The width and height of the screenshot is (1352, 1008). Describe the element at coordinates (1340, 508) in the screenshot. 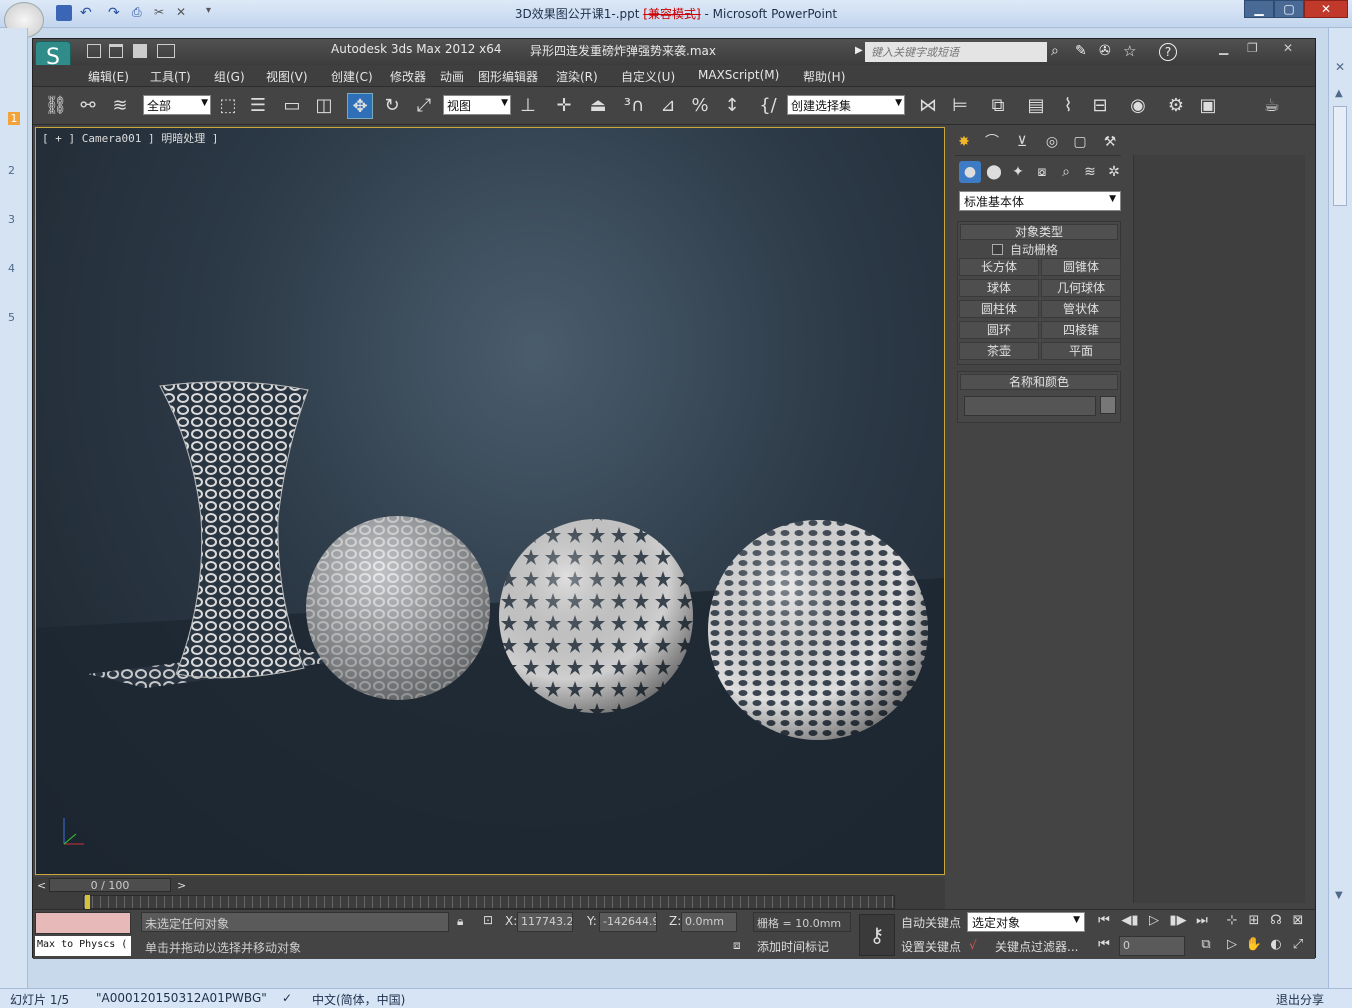

I see `vertical-scrollbar: ✕ ▲ ▼` at that location.